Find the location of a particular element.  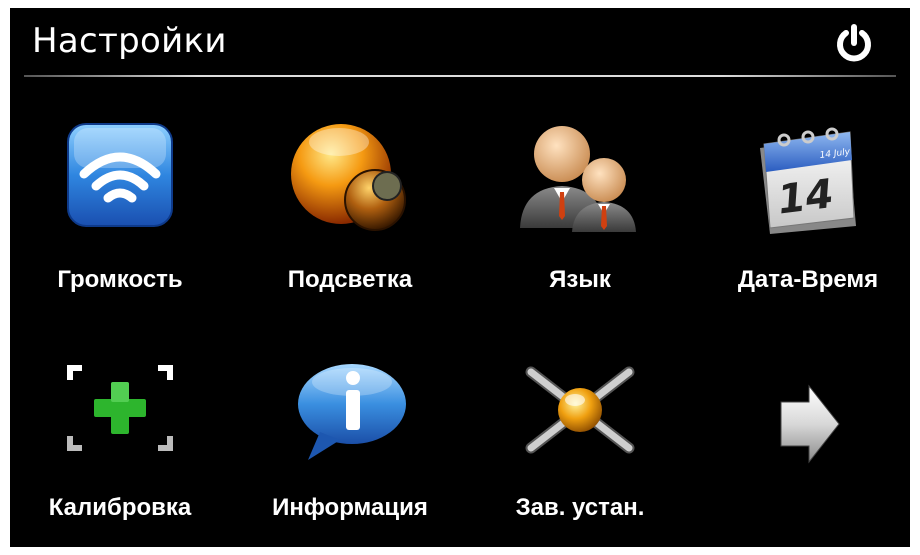

header-bar: Настройки is located at coordinates (460, 41).